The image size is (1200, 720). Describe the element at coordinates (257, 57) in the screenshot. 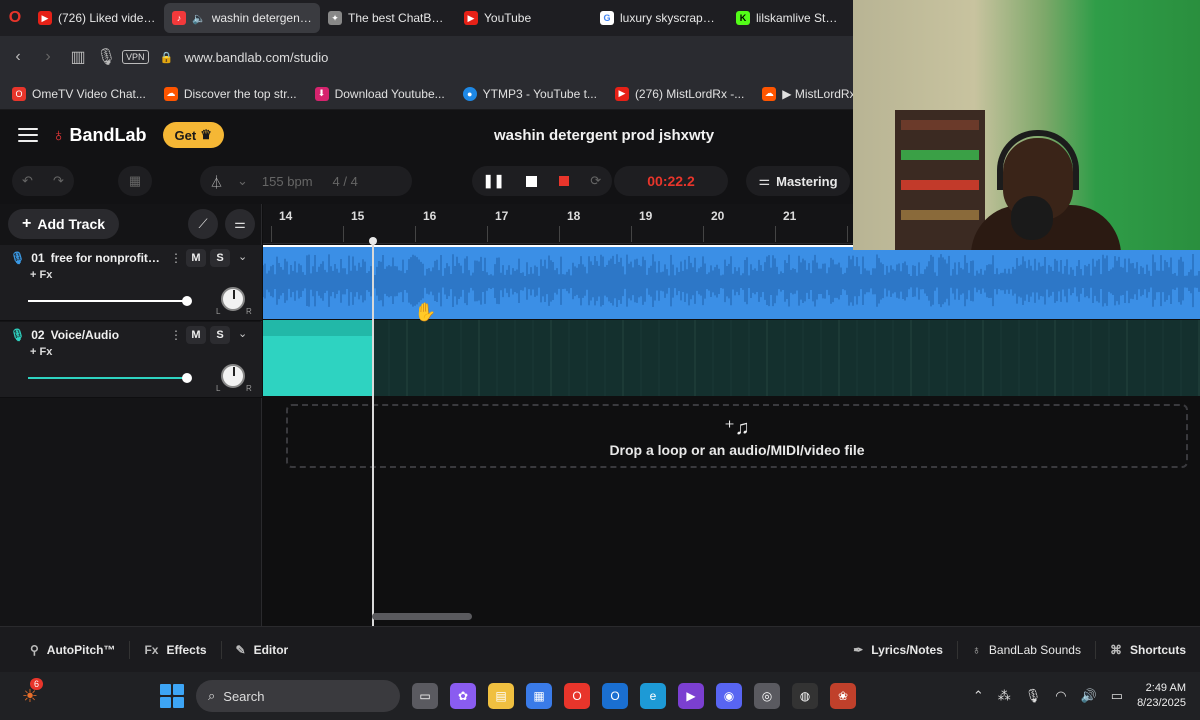

I see `url-text: www.bandlab.com/studio` at that location.